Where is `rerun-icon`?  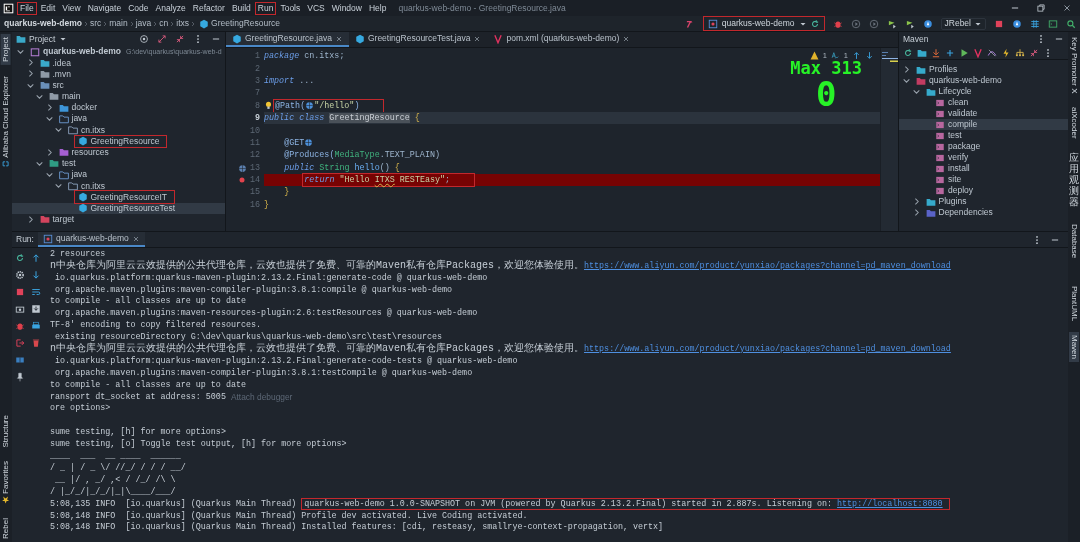
rerun-icon is located at coordinates (20, 258).